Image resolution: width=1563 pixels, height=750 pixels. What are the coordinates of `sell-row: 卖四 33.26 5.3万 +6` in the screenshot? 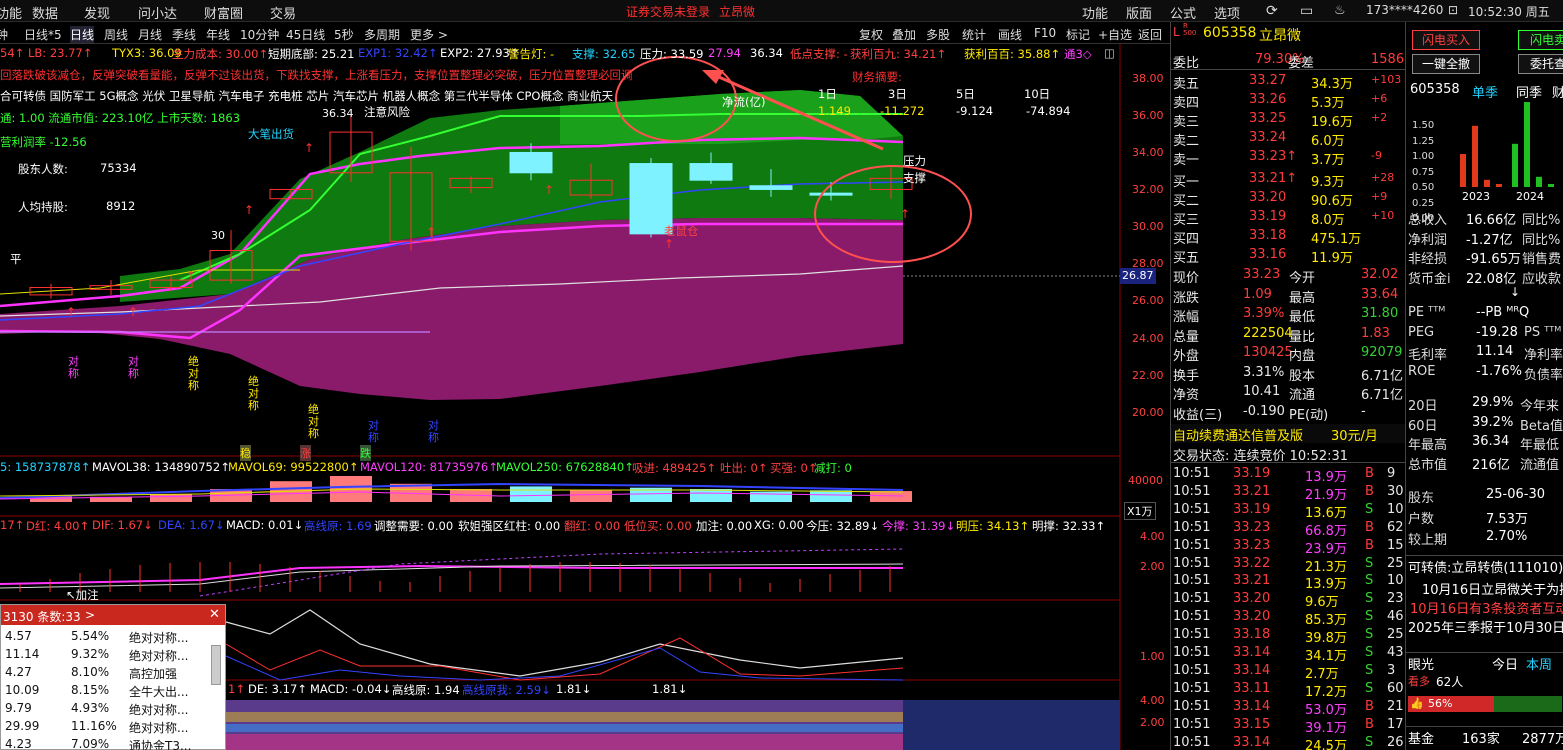 It's located at (1288, 101).